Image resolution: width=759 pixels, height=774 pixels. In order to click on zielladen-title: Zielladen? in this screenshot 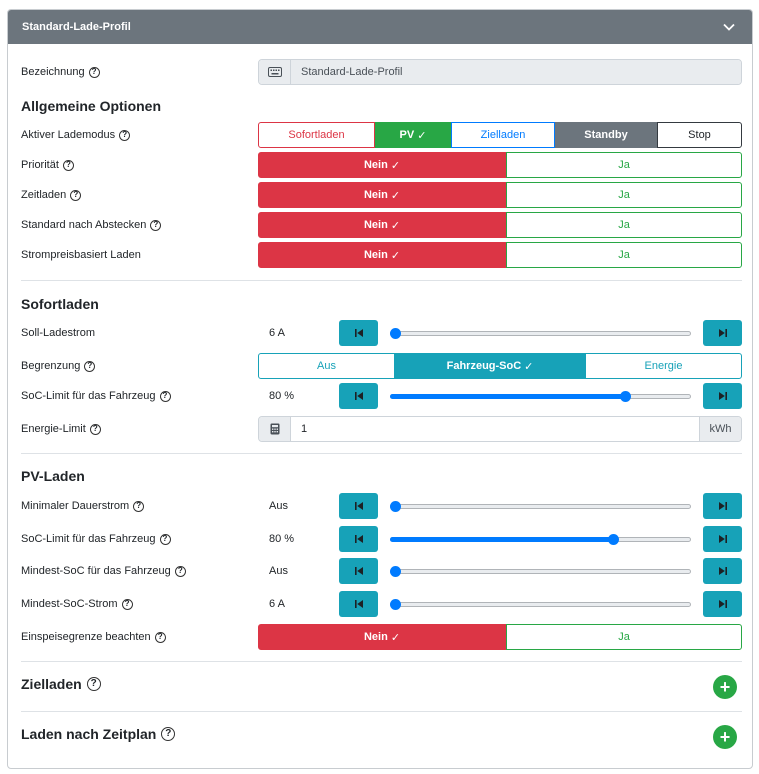, I will do `click(61, 684)`.